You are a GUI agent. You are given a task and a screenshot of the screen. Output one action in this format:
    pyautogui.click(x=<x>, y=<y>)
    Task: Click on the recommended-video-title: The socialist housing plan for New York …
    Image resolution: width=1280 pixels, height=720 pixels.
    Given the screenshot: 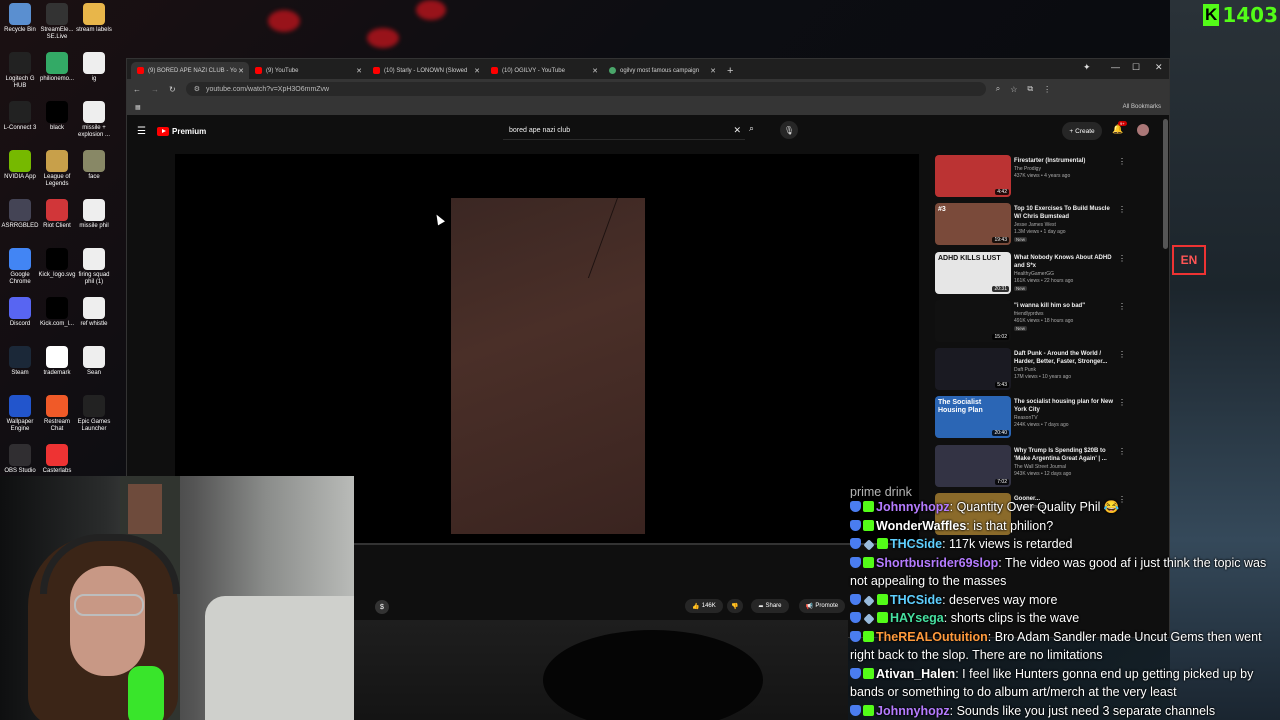 What is the action you would take?
    pyautogui.click(x=1064, y=406)
    